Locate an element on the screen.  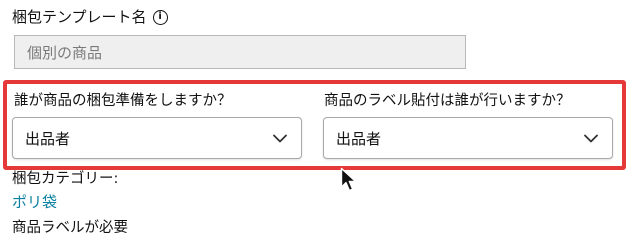
label-required-text: 商品ラベルが必要 is located at coordinates (70, 228).